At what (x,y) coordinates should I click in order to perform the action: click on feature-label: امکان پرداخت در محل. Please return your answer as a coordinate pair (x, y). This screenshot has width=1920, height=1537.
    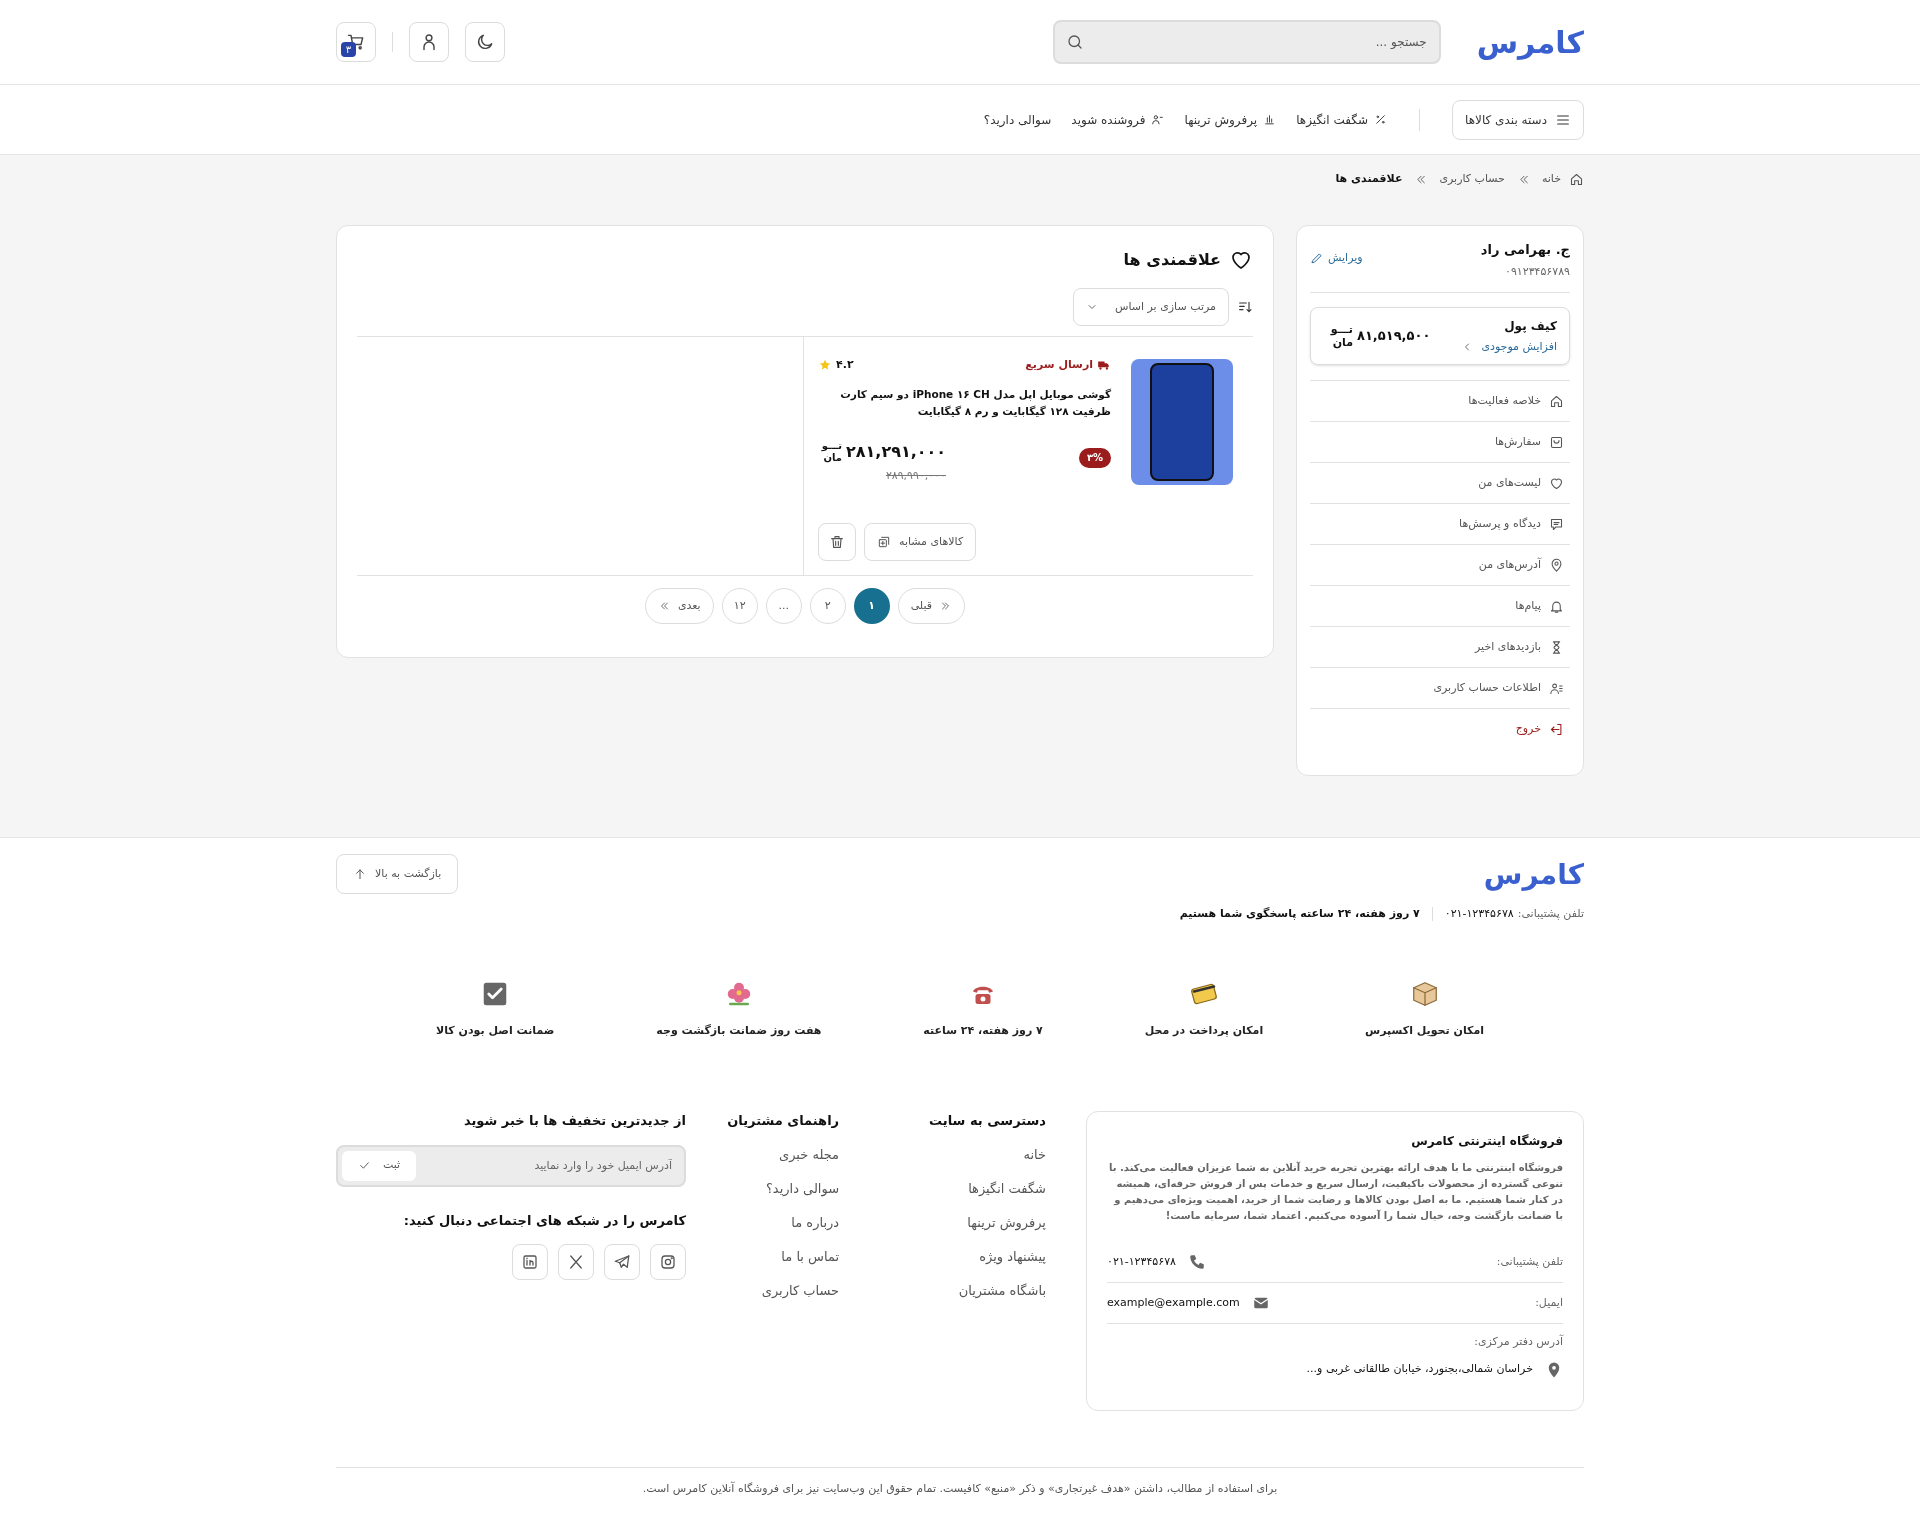
    Looking at the image, I should click on (1204, 1030).